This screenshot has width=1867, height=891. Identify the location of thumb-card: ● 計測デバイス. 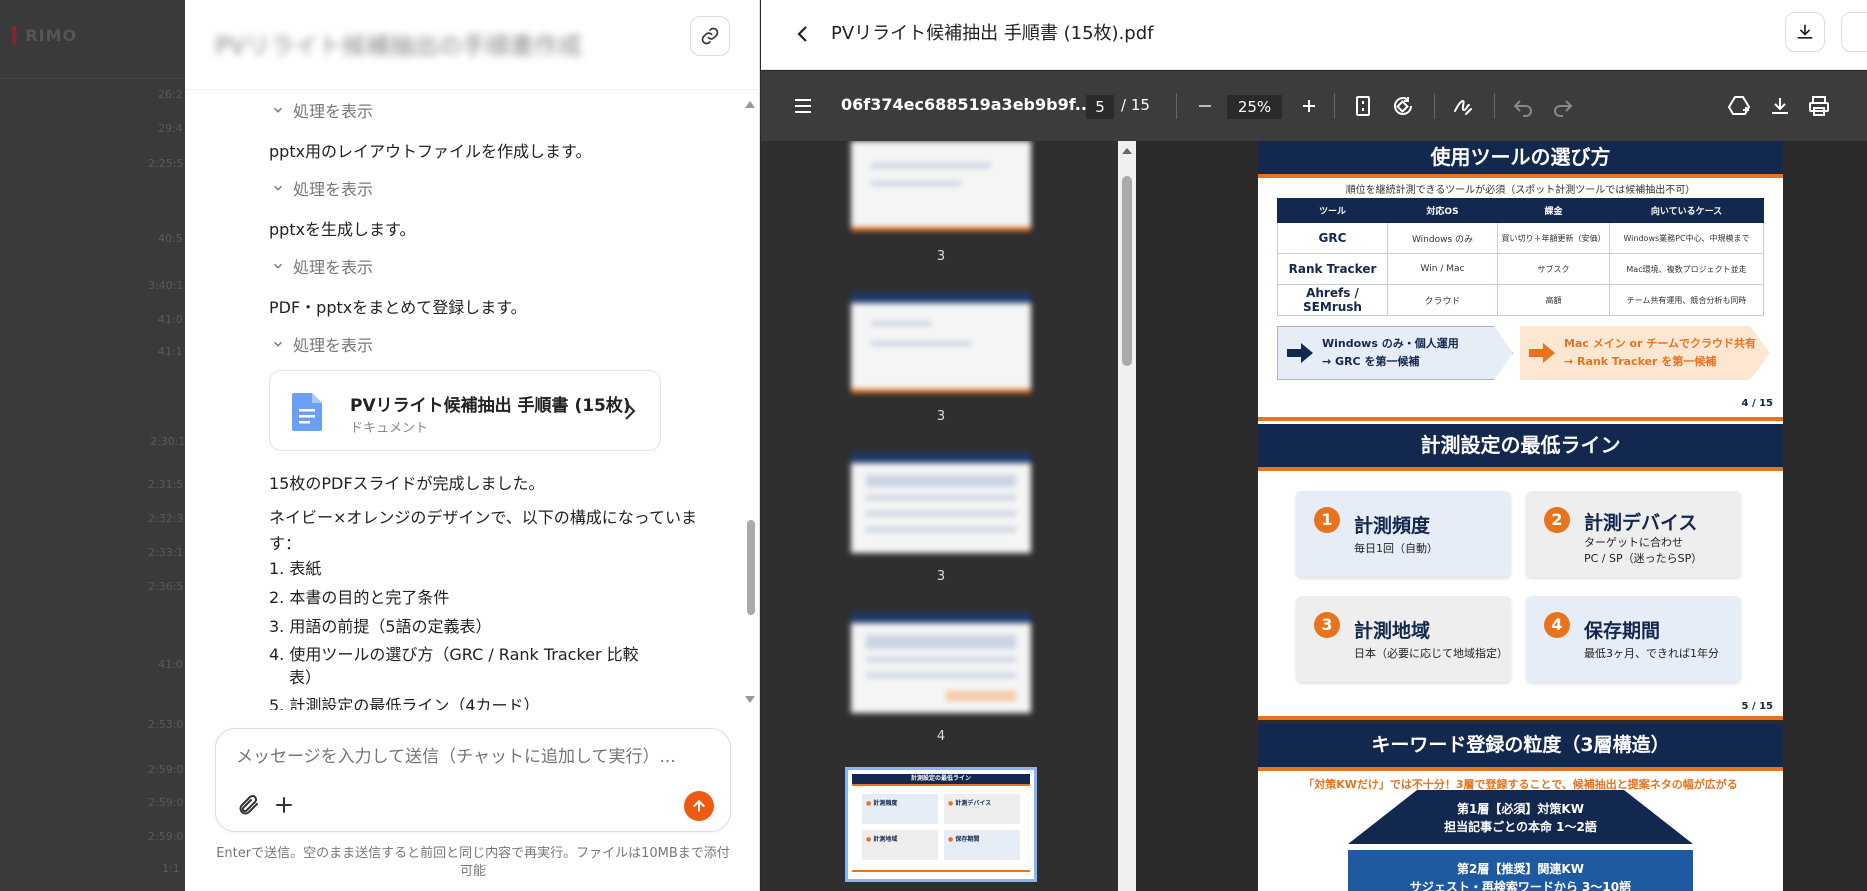
(982, 809).